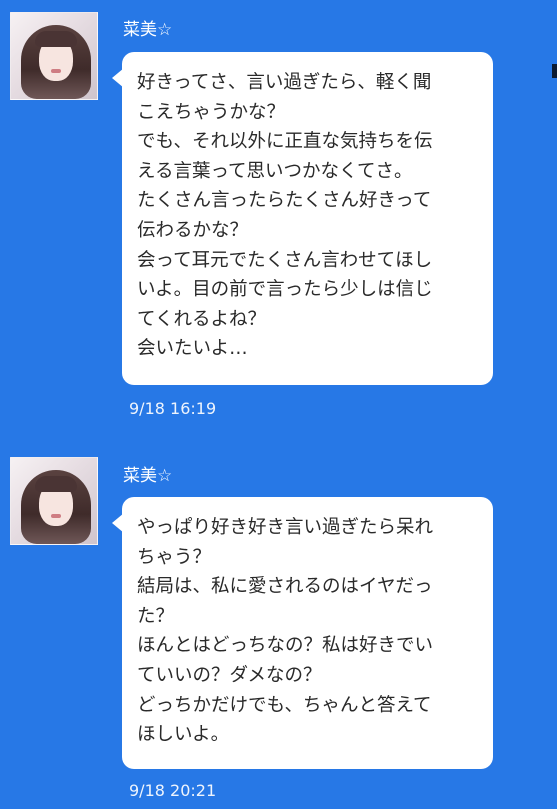 Image resolution: width=557 pixels, height=809 pixels. What do you see at coordinates (285, 142) in the screenshot?
I see `message-line: でも、それ以外に正直な気持ちを伝` at bounding box center [285, 142].